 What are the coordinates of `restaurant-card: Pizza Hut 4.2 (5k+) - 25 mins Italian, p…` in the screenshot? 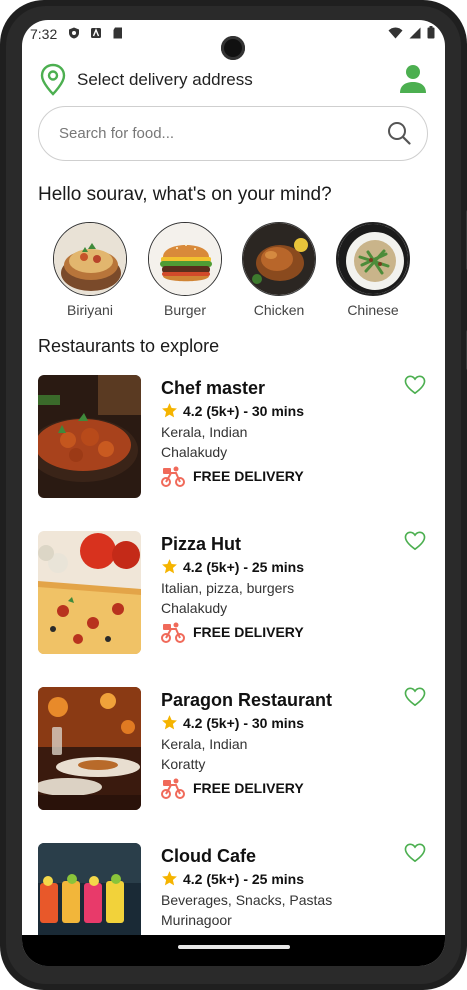 It's located at (234, 593).